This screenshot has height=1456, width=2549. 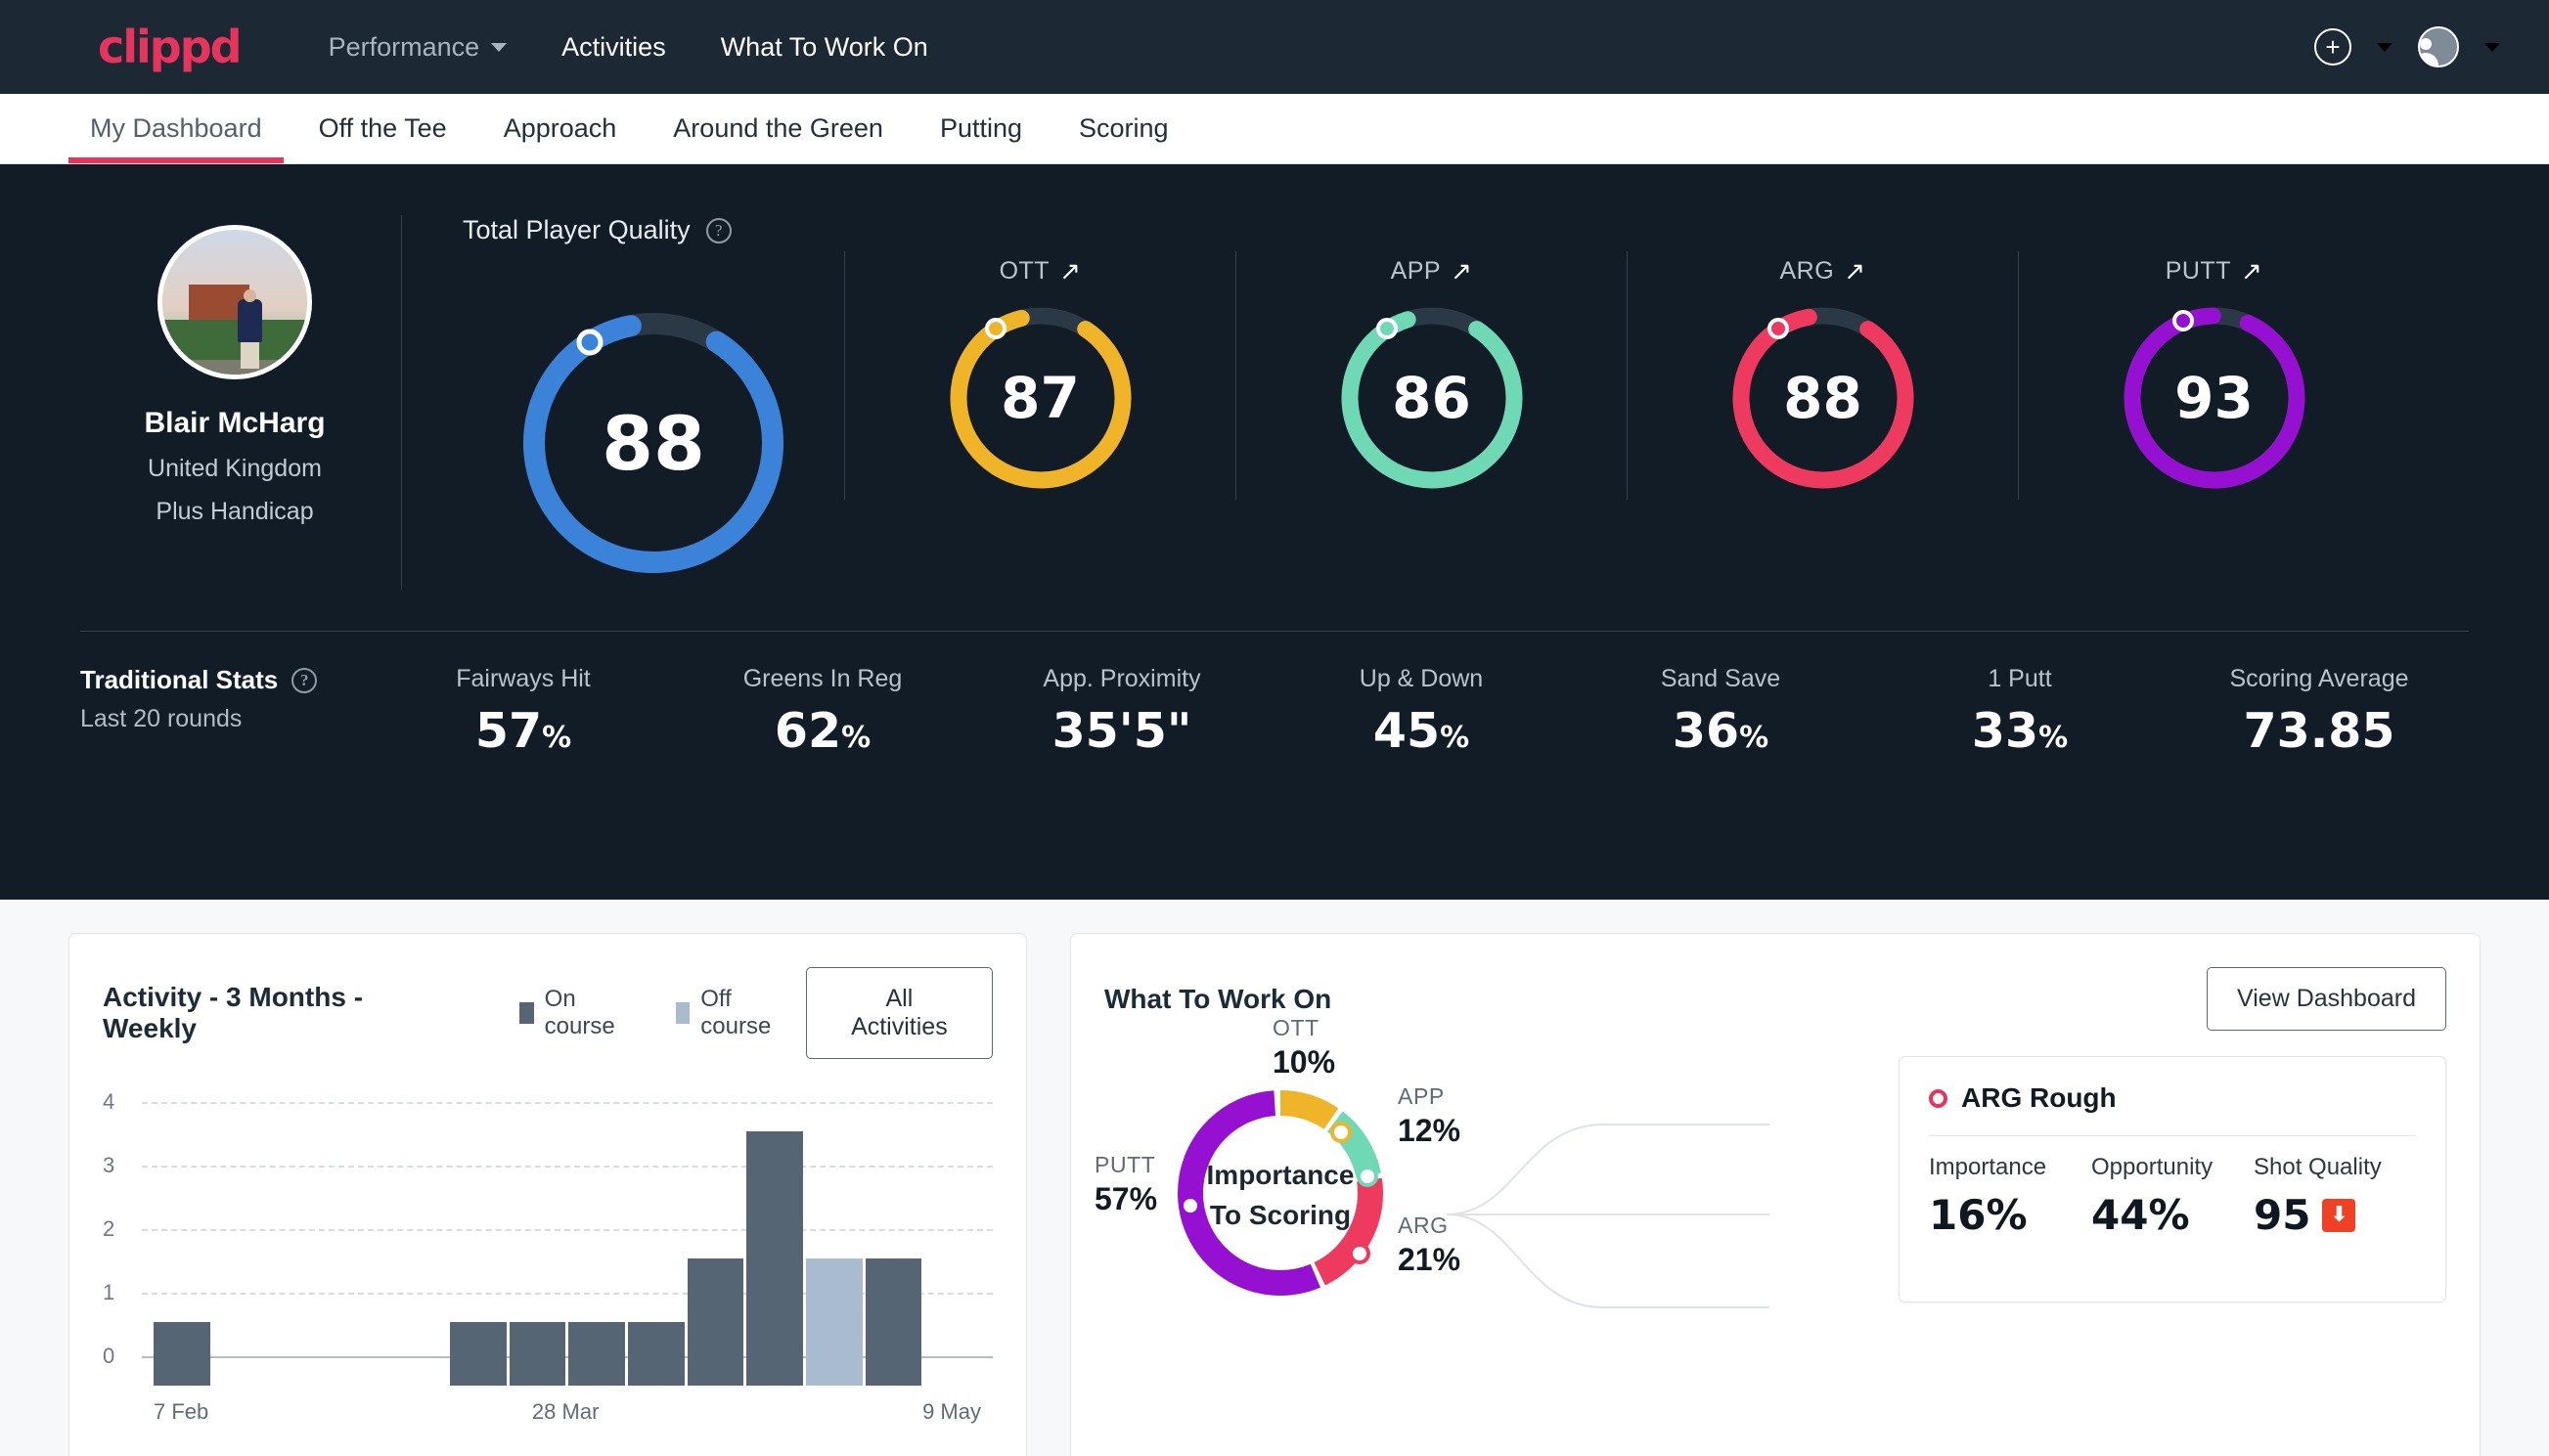 I want to click on bar-w8, so click(x=597, y=1354).